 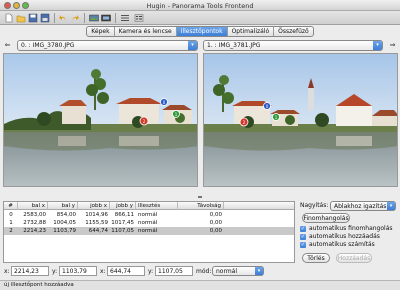 I want to click on auto-estimate-label: automatikus számítás, so click(x=342, y=244).